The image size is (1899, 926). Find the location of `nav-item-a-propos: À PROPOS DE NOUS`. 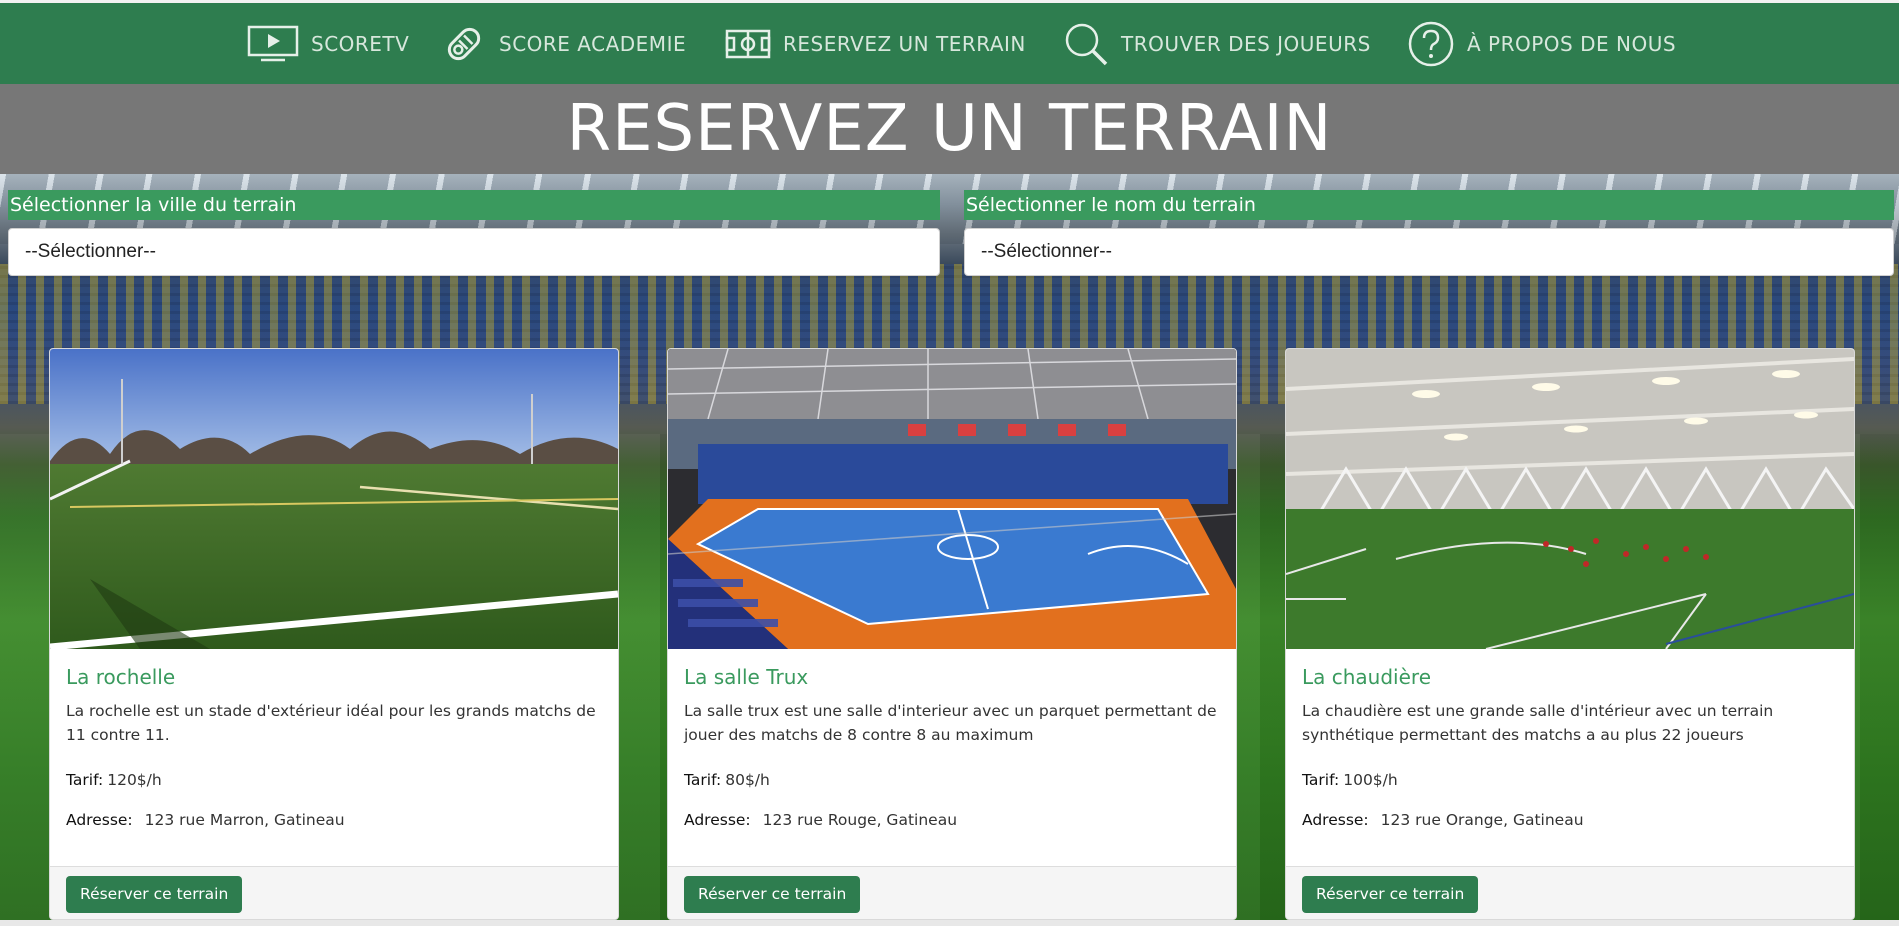

nav-item-a-propos: À PROPOS DE NOUS is located at coordinates (1541, 43).